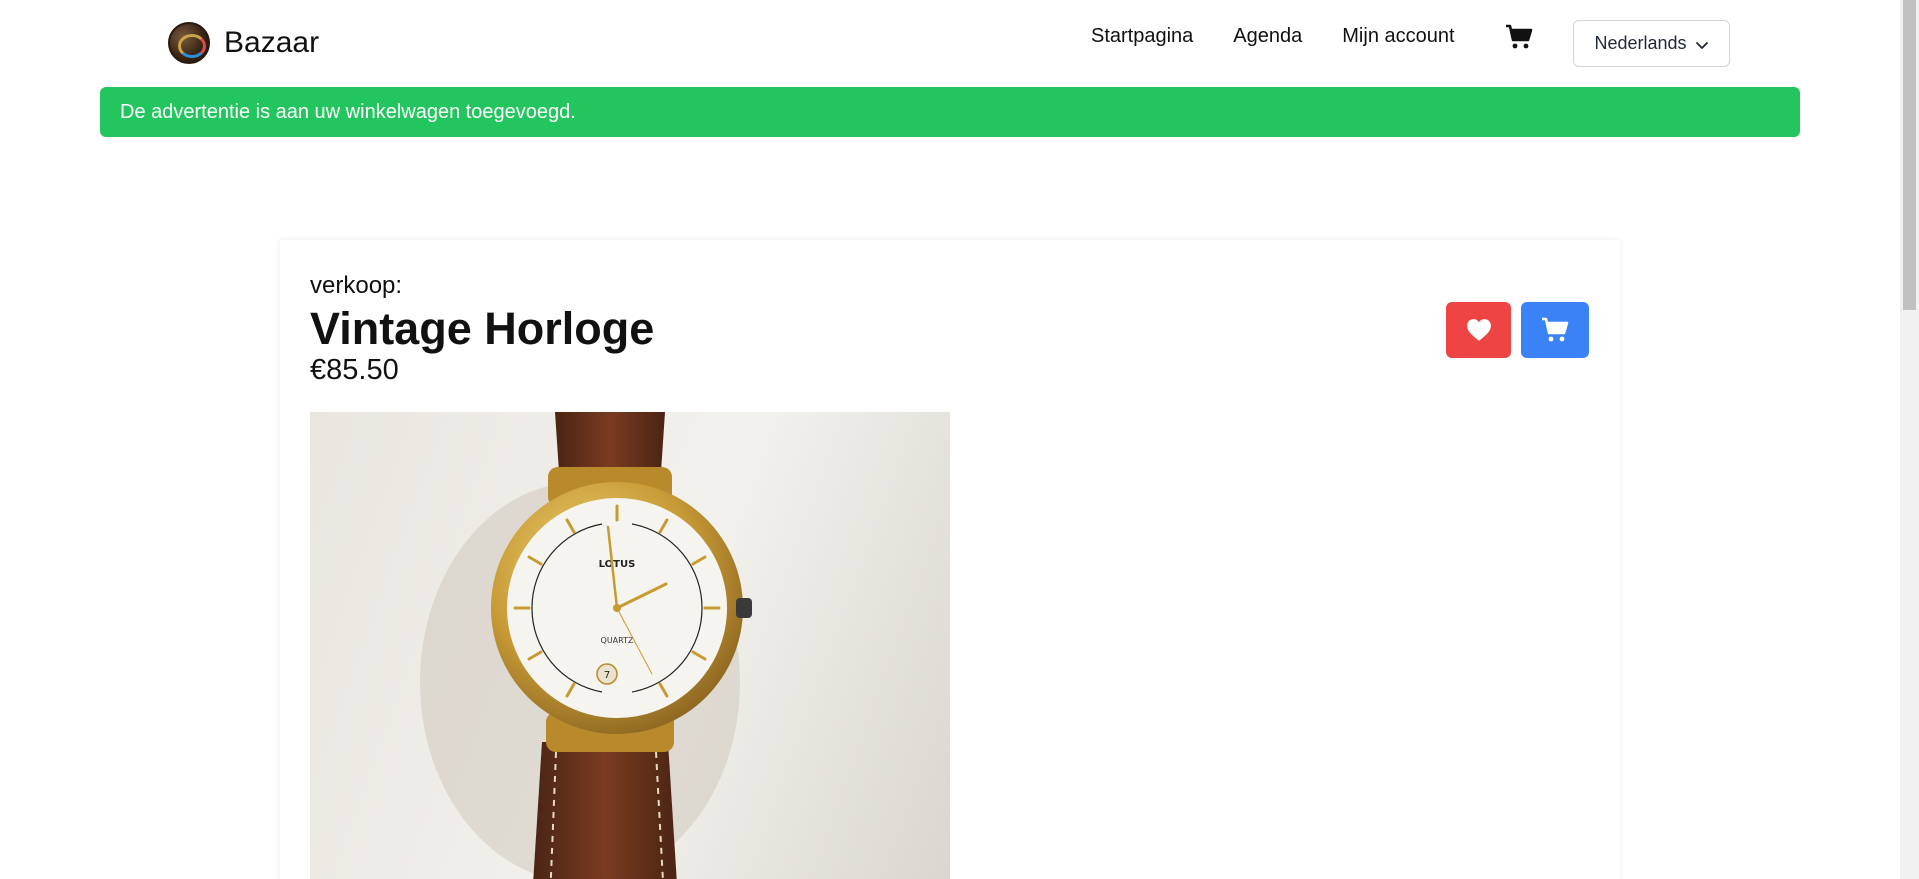 The height and width of the screenshot is (879, 1919). I want to click on heart-icon, so click(1478, 330).